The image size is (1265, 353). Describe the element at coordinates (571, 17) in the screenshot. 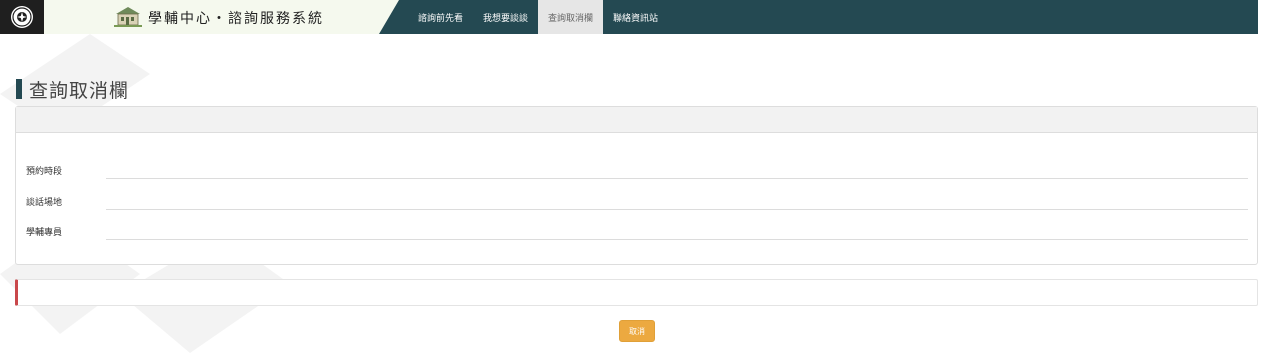

I see `nav-item-query-cancel: 查詢取消欄` at that location.